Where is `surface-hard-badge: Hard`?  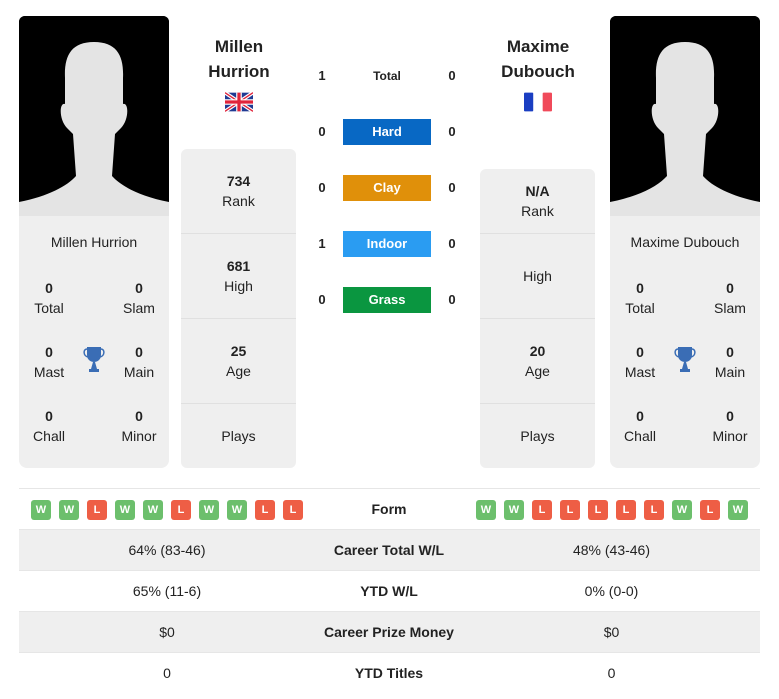 surface-hard-badge: Hard is located at coordinates (387, 132).